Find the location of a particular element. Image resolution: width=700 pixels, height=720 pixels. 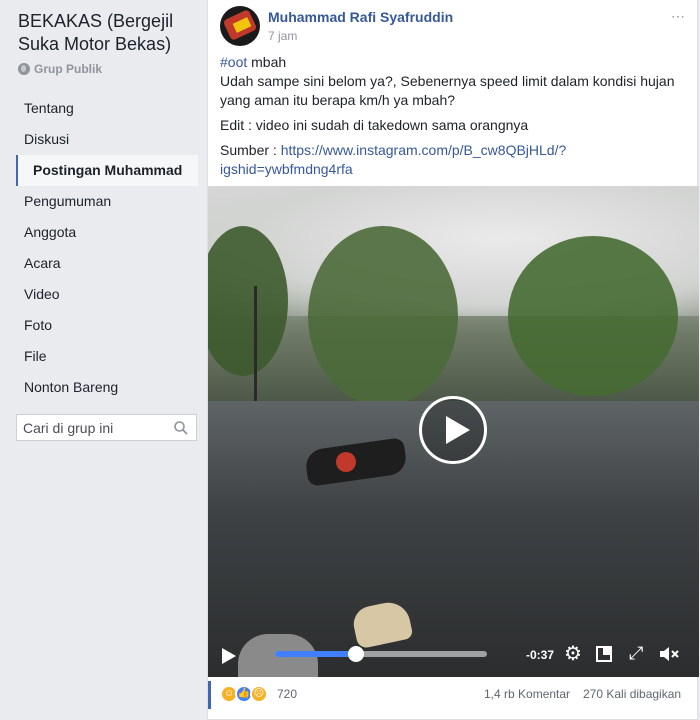

sidebar-item-diskusi: Diskusi is located at coordinates (107, 139).